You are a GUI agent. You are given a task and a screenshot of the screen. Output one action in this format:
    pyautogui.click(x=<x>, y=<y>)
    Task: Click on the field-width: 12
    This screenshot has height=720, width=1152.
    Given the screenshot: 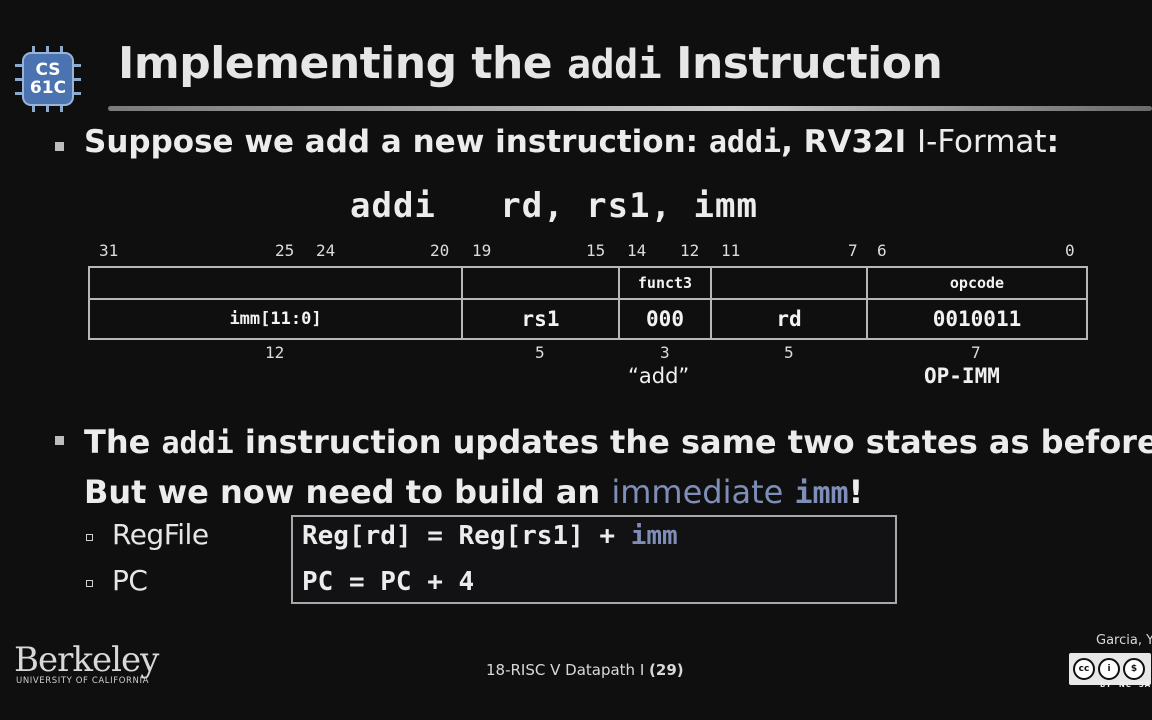 What is the action you would take?
    pyautogui.click(x=275, y=352)
    